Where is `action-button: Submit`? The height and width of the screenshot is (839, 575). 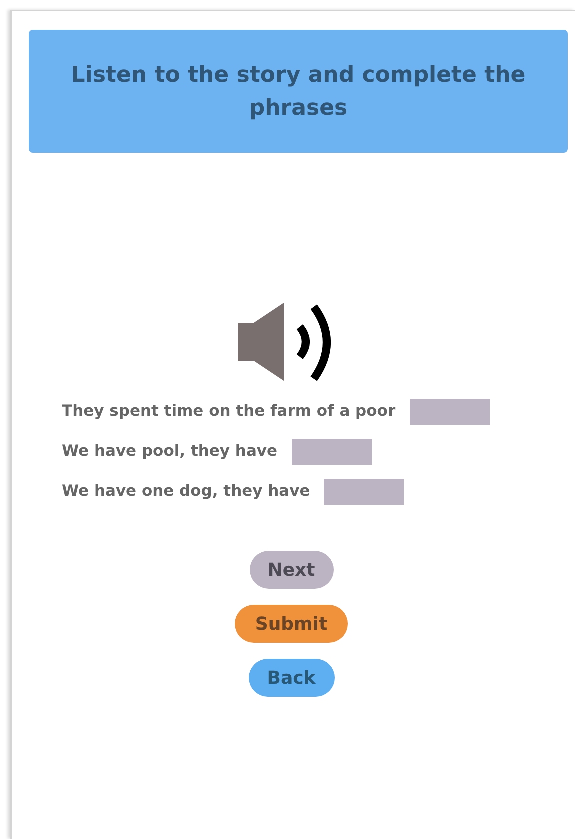 action-button: Submit is located at coordinates (291, 624).